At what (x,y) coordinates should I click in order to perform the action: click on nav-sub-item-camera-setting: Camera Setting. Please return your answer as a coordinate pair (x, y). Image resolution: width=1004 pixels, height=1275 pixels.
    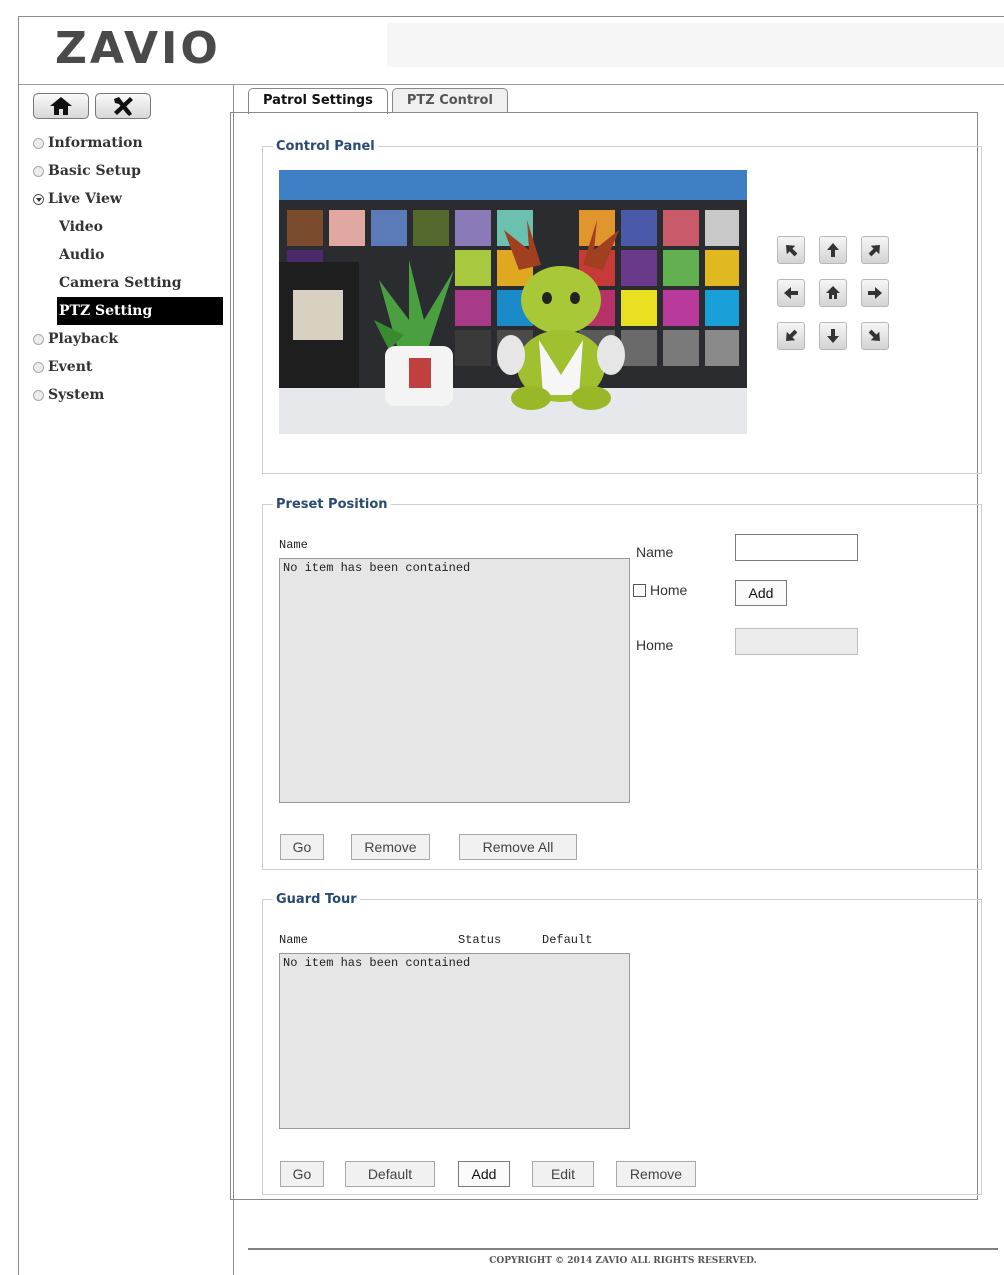
    Looking at the image, I should click on (128, 283).